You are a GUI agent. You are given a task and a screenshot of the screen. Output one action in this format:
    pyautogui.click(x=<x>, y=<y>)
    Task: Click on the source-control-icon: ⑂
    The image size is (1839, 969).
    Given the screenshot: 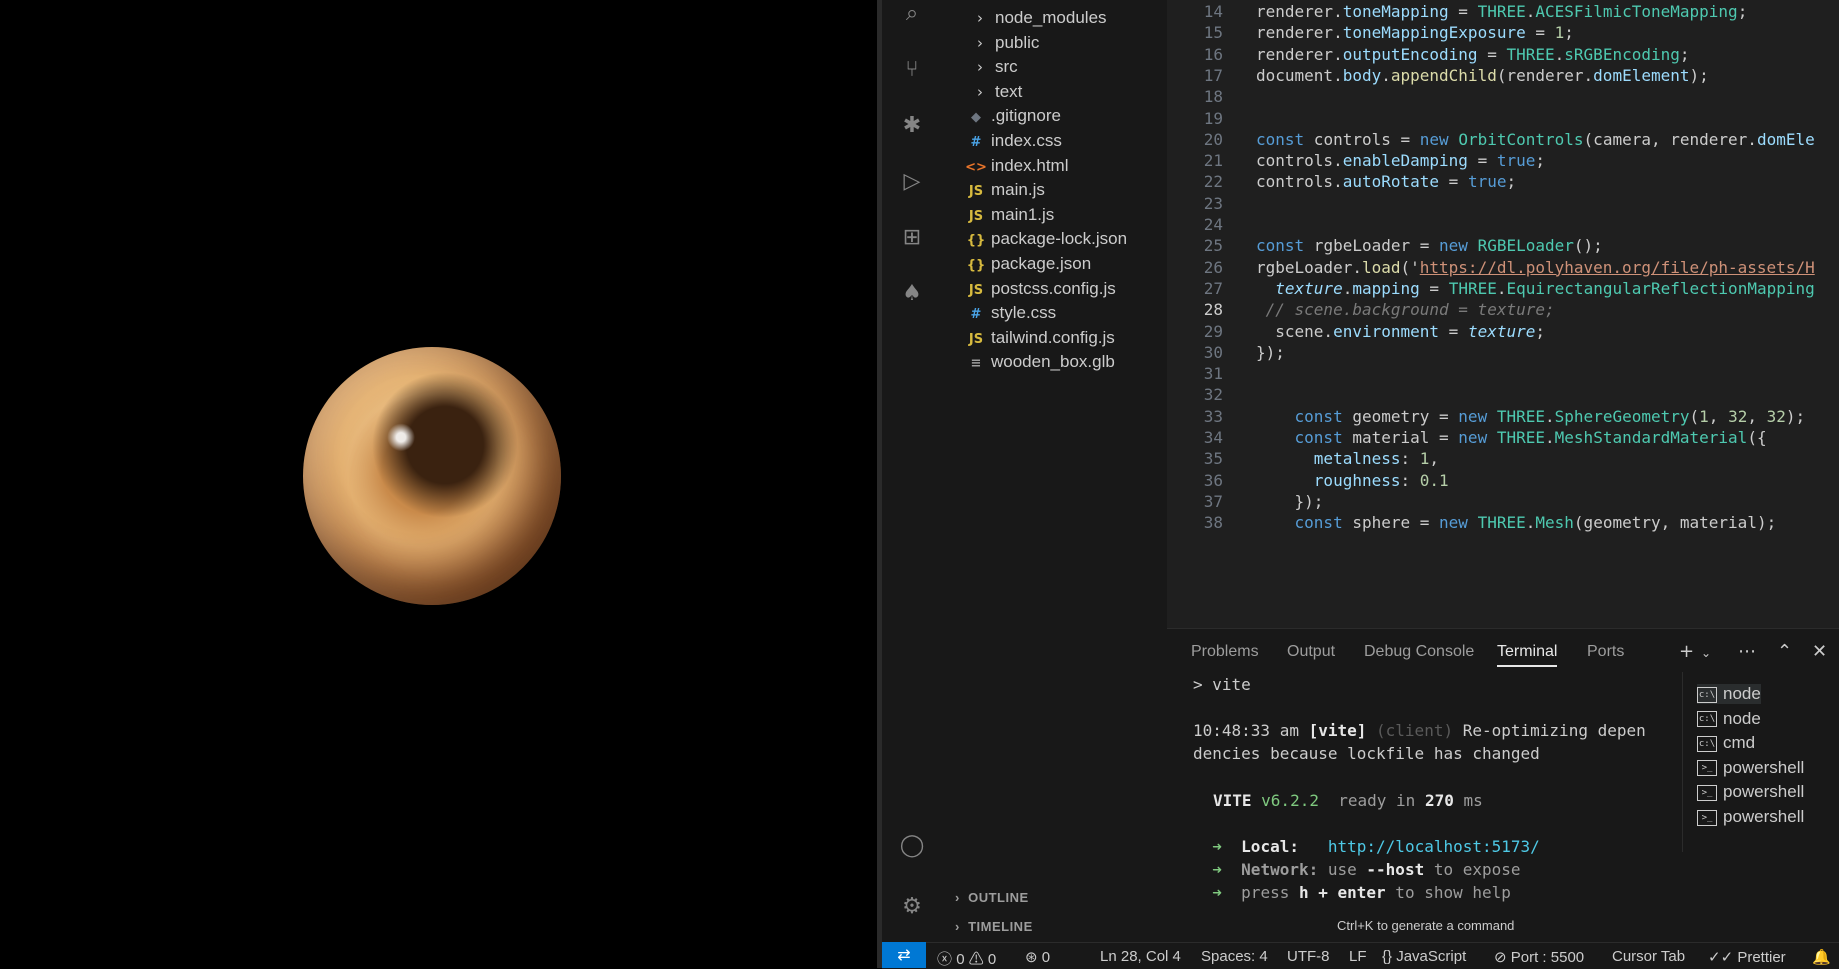 What is the action you would take?
    pyautogui.click(x=912, y=70)
    